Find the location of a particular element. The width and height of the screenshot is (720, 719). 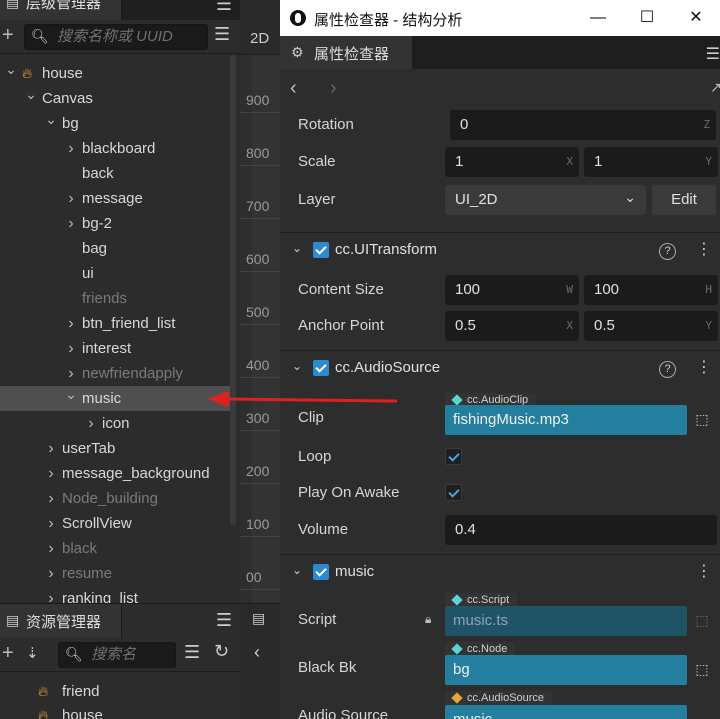

menu-icon: ☰ is located at coordinates (713, 54).